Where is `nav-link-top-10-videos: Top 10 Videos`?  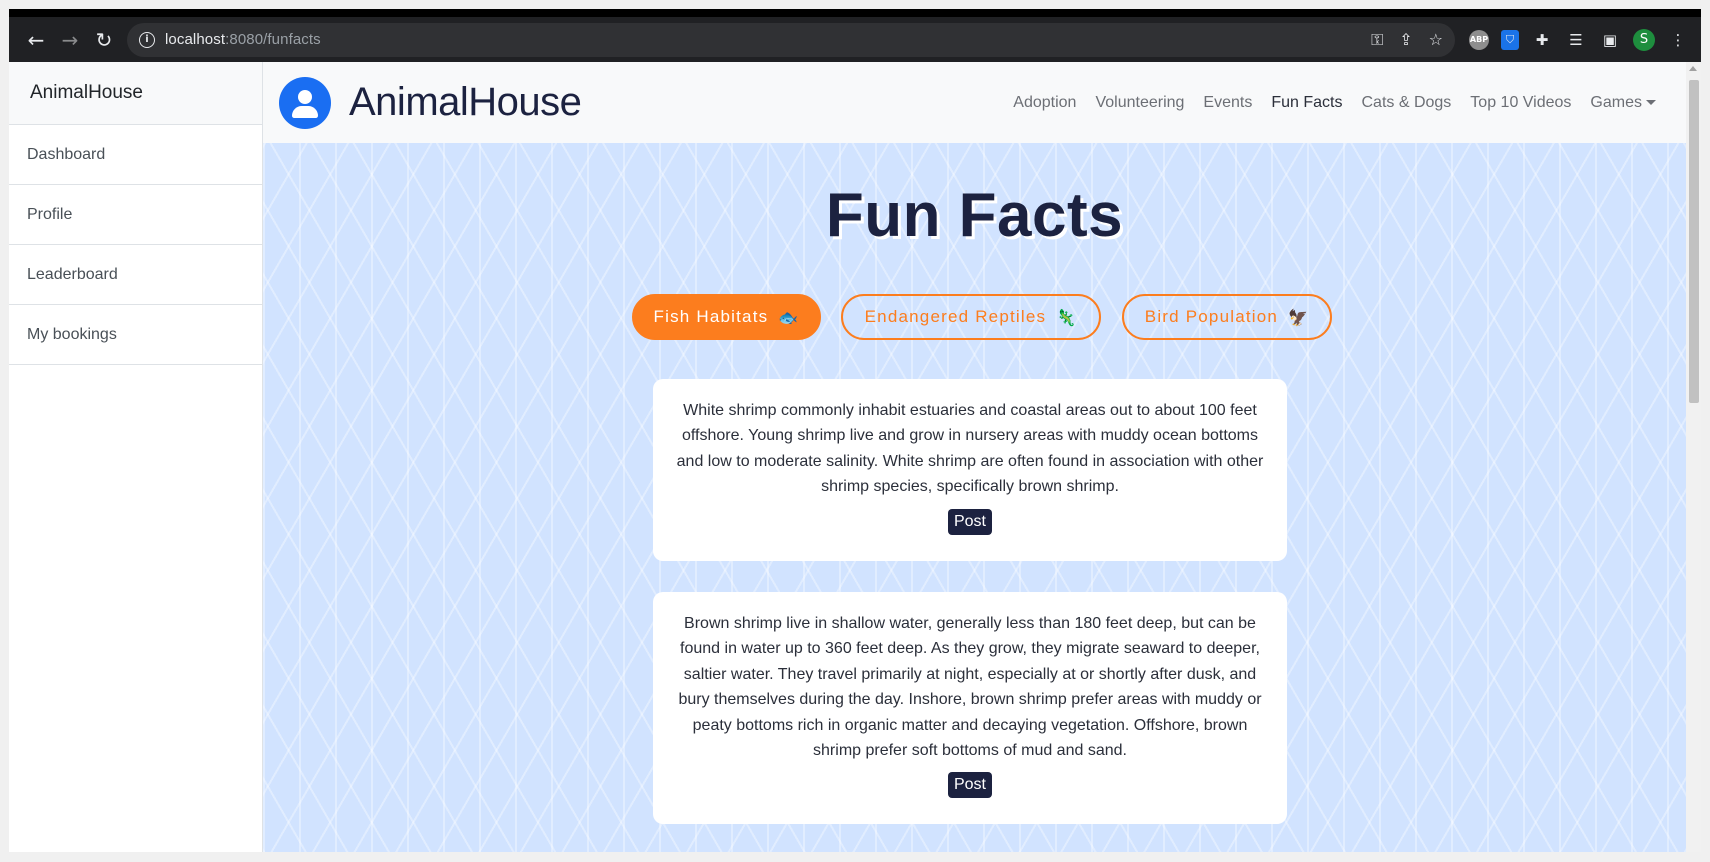
nav-link-top-10-videos: Top 10 Videos is located at coordinates (1520, 103).